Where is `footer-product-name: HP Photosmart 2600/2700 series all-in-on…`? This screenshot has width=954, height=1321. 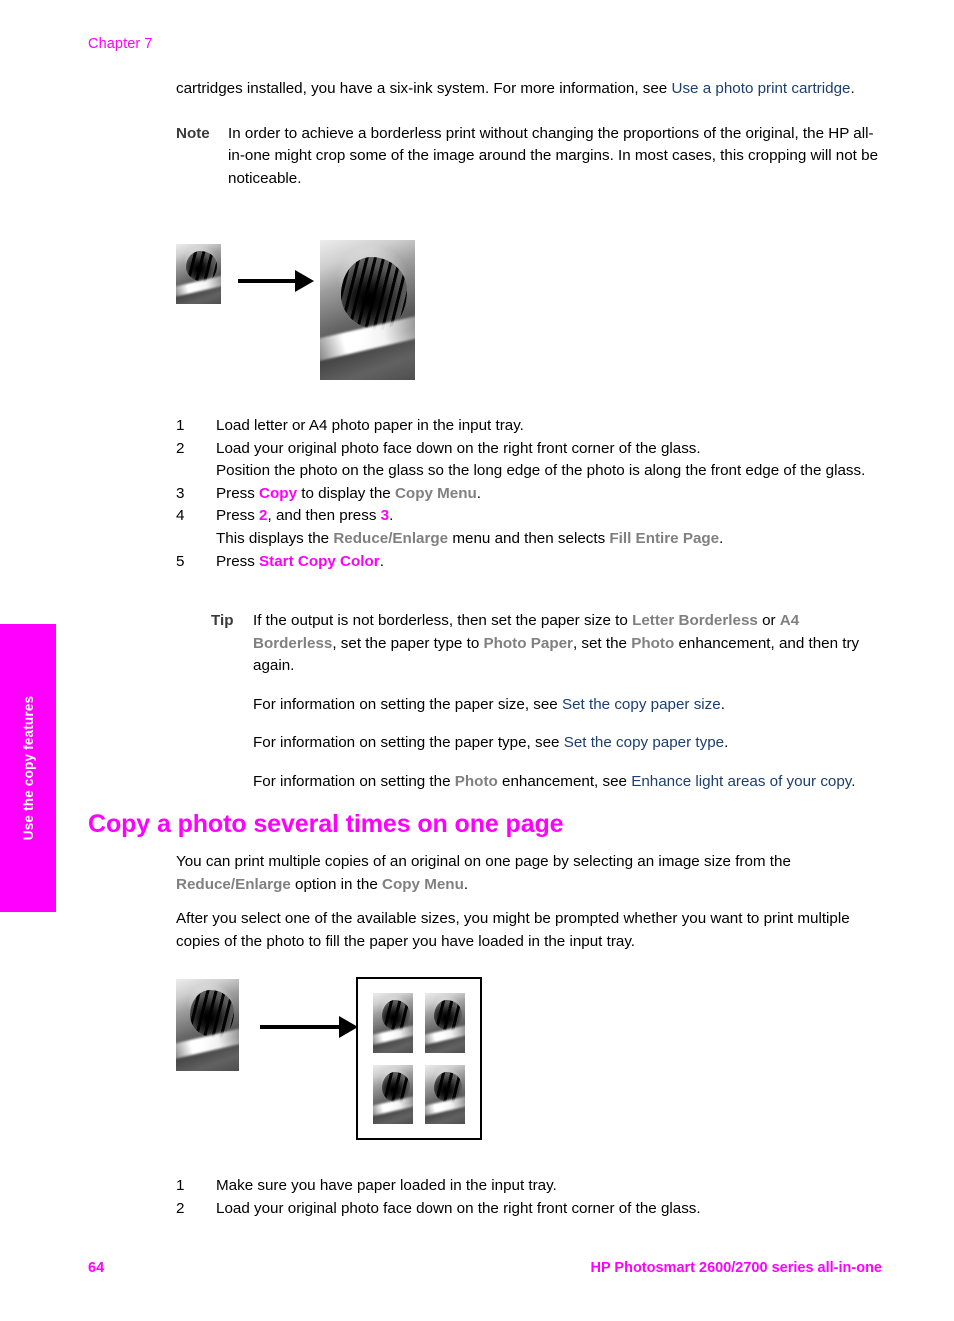 footer-product-name: HP Photosmart 2600/2700 series all-in-on… is located at coordinates (736, 1268).